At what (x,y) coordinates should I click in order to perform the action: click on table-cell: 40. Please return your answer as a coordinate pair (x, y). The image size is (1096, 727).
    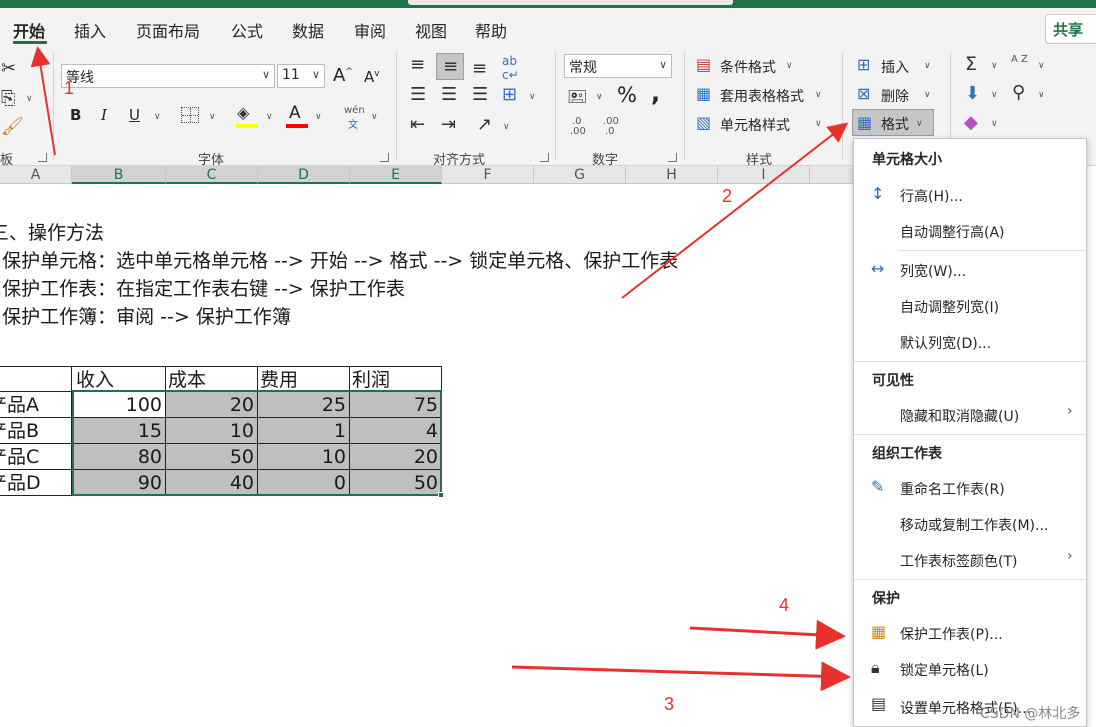
    Looking at the image, I should click on (212, 483).